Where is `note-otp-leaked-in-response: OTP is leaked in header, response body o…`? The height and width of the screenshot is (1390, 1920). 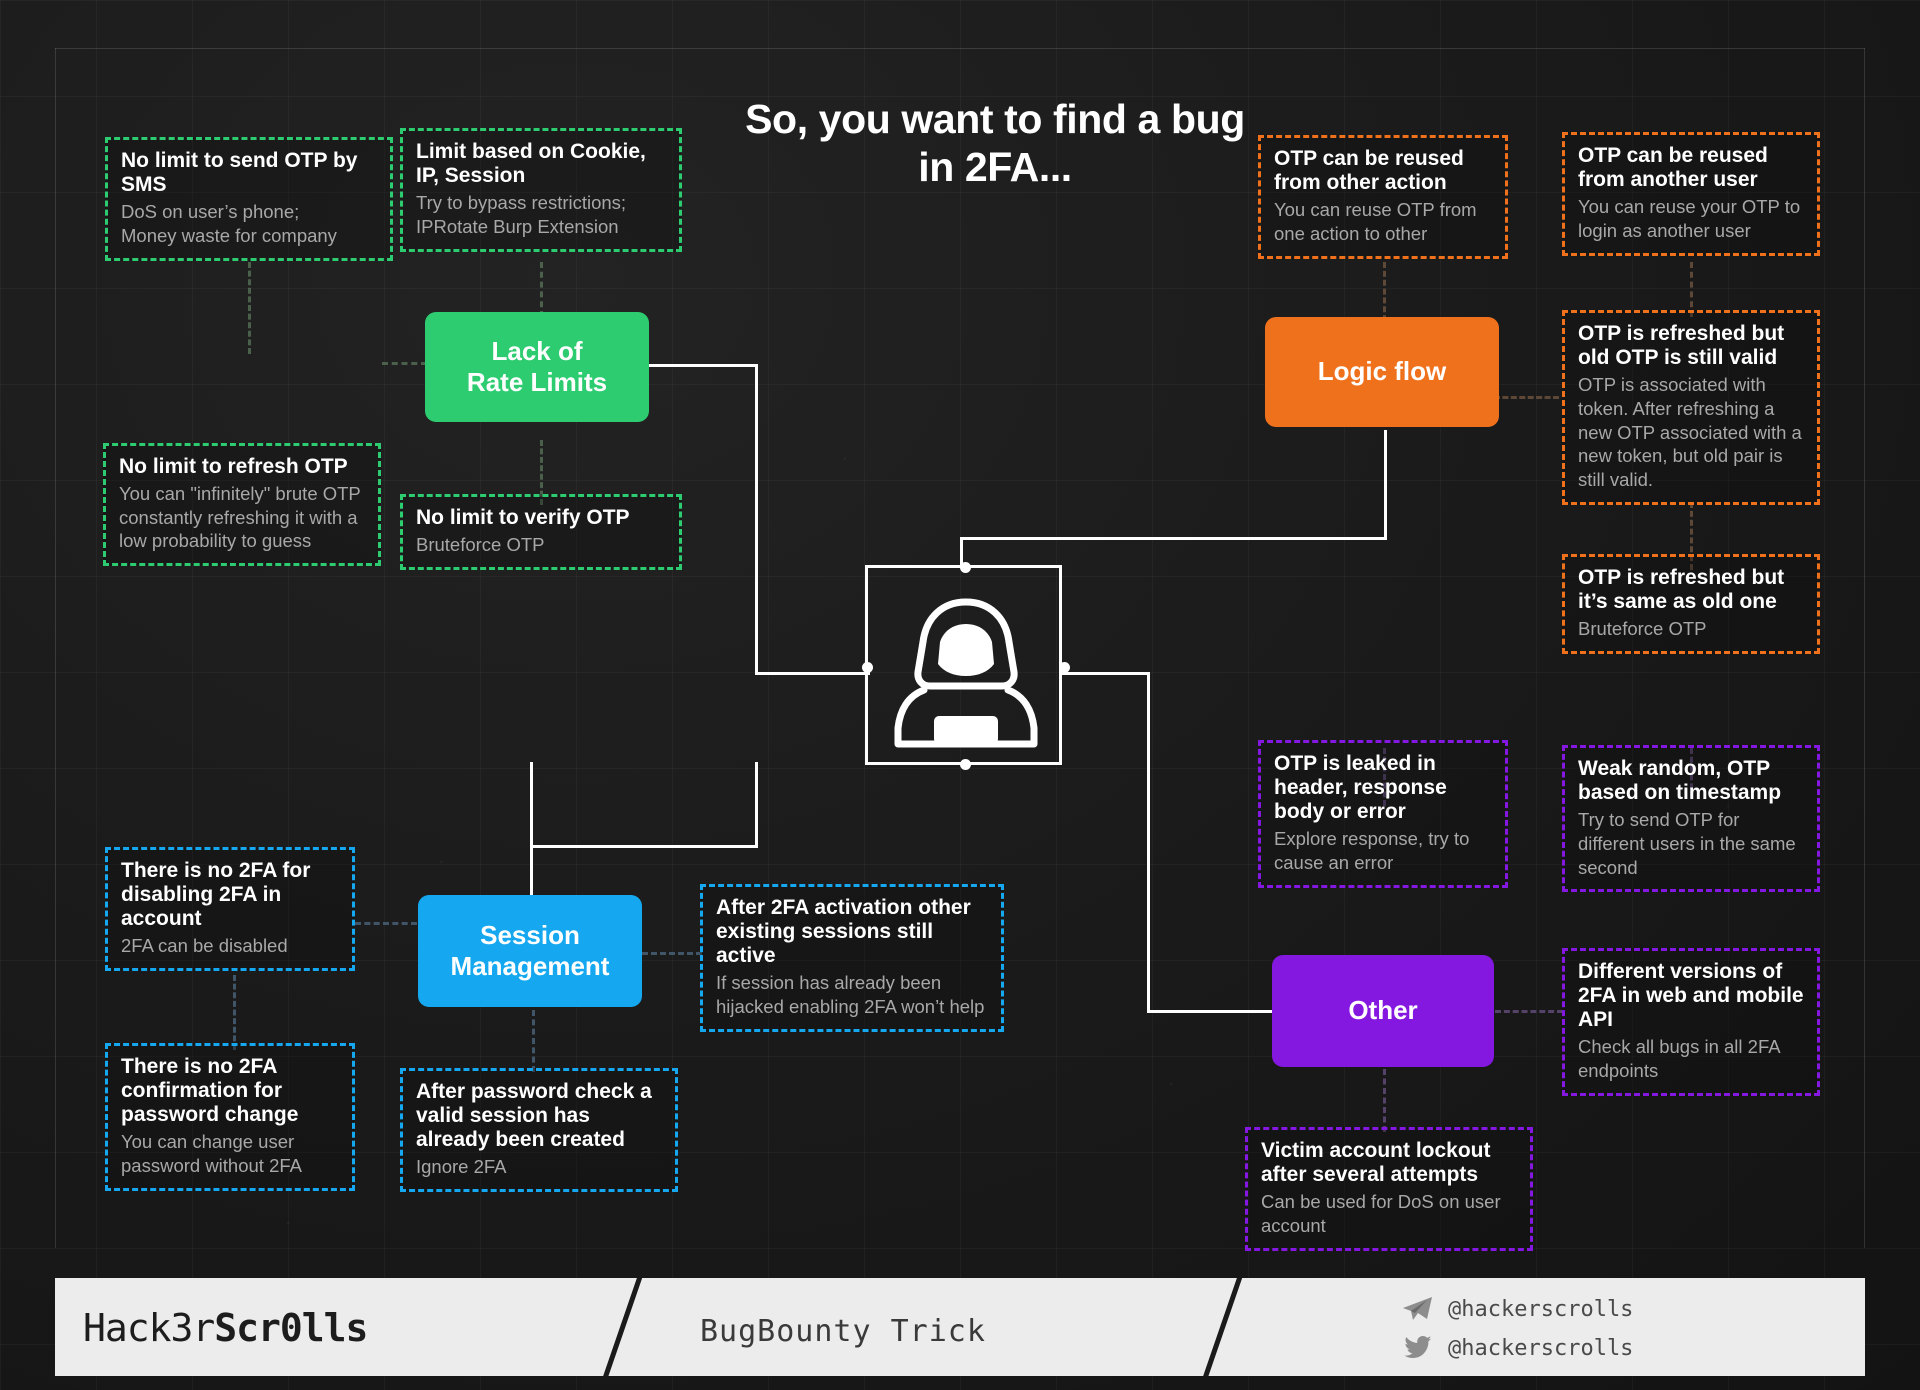
note-otp-leaked-in-response: OTP is leaked in header, response body o… is located at coordinates (1383, 814).